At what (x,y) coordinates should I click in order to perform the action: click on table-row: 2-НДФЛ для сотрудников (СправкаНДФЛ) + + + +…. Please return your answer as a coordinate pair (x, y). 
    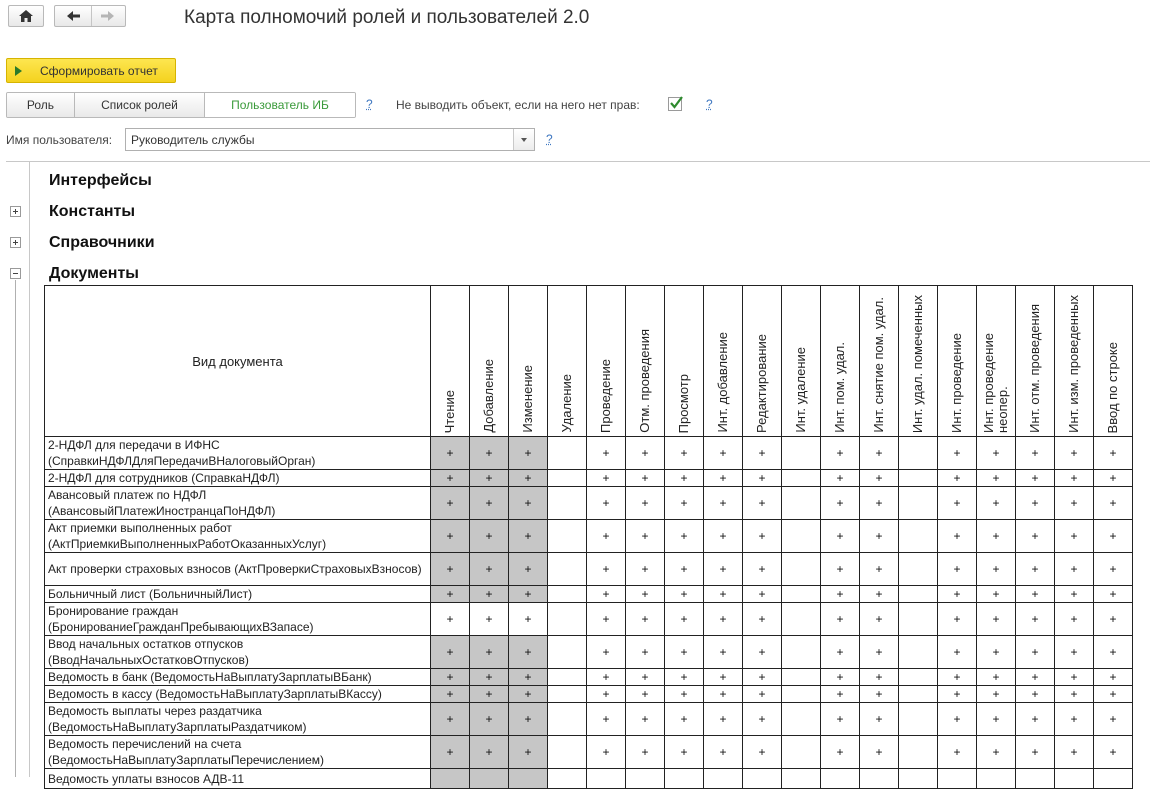
    Looking at the image, I should click on (588, 478).